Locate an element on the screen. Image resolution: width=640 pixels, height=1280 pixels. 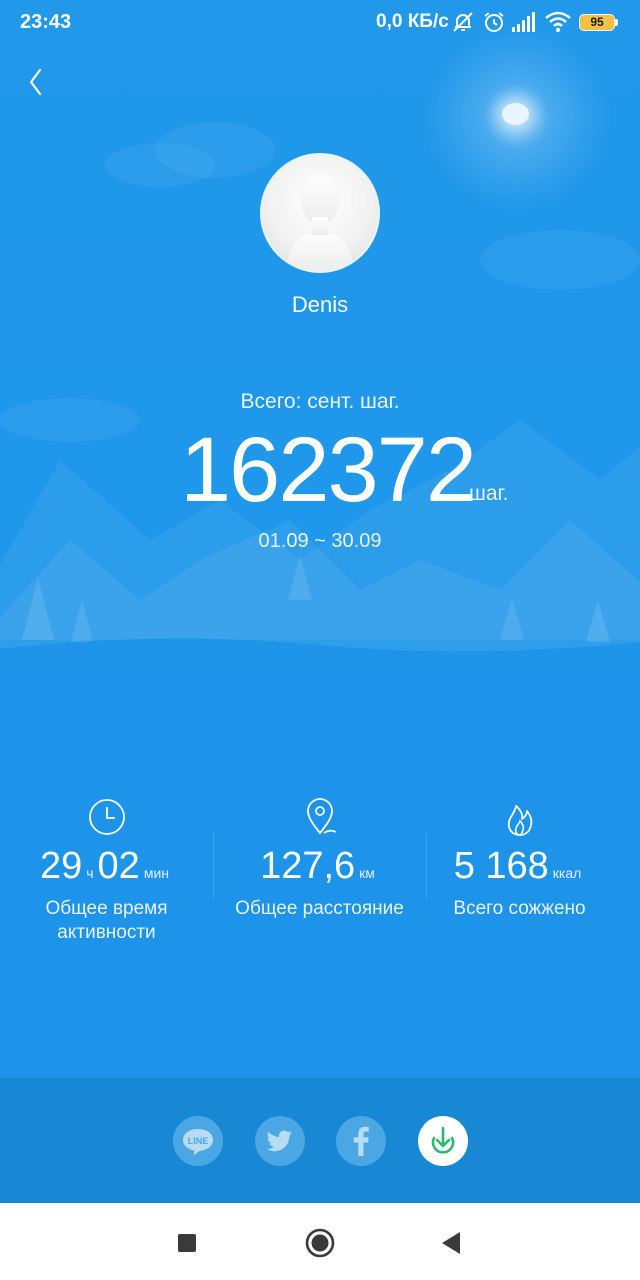
line-logo-text: LINE is located at coordinates (198, 1141).